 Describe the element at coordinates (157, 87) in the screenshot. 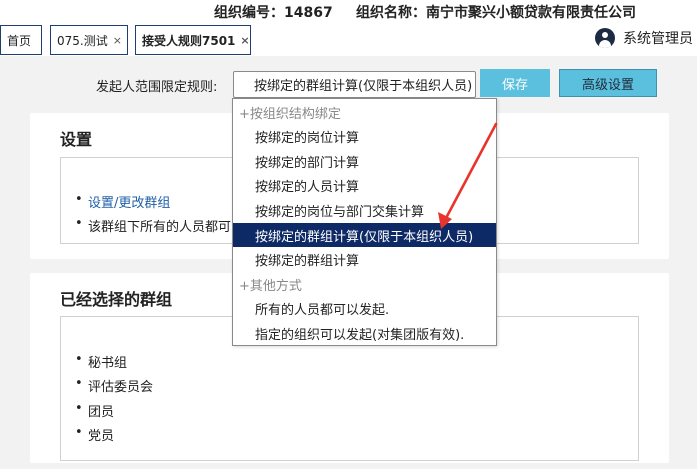

I see `rule-label: 发起人范围限定规则:` at that location.